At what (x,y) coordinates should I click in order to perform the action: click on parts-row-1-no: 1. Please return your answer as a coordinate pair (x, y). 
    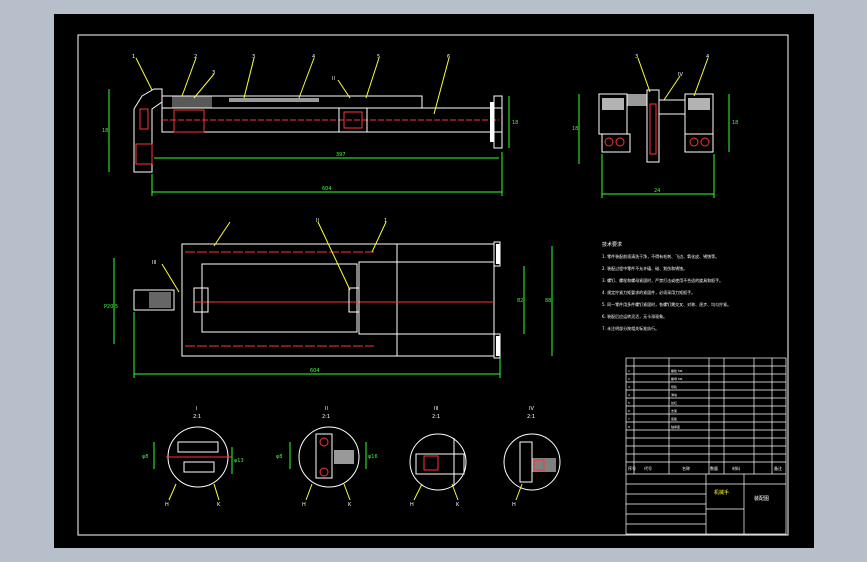
    Looking at the image, I should click on (629, 371).